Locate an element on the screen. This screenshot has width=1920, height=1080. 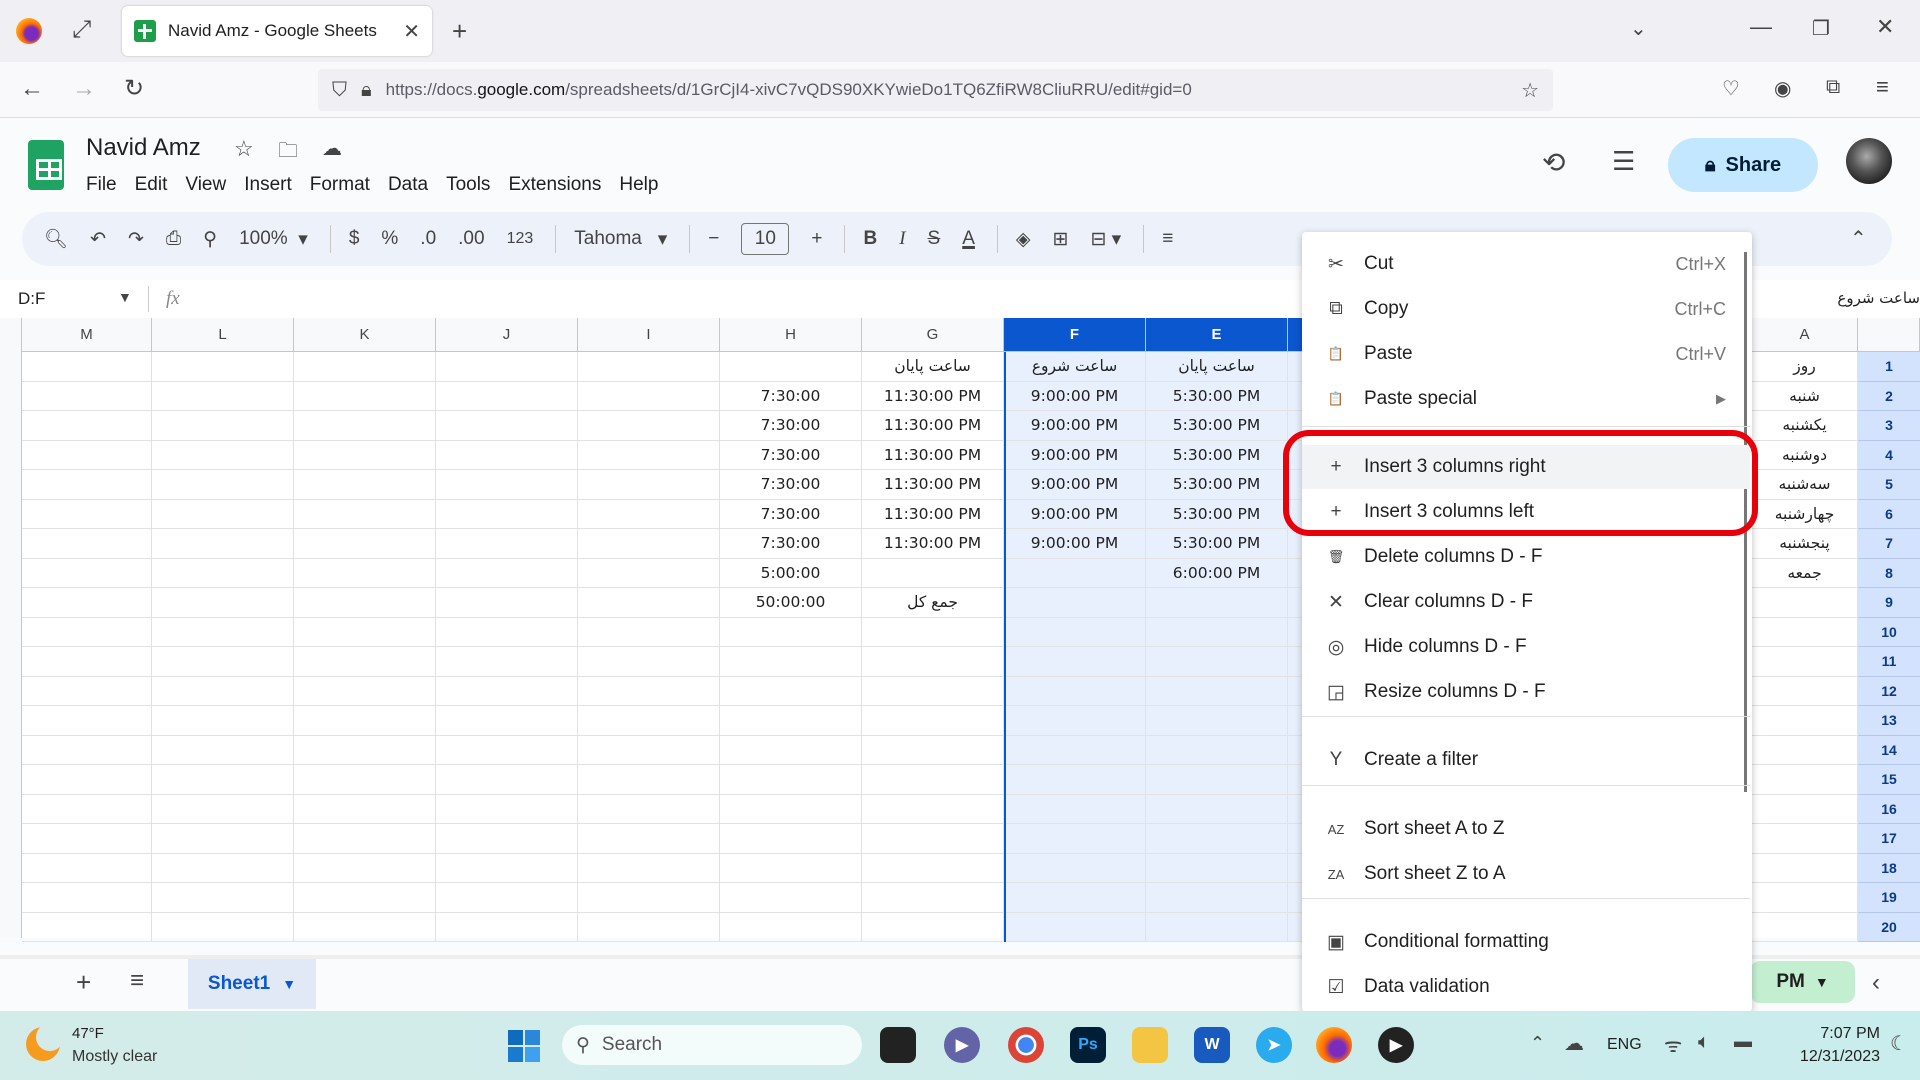
cell-k7 is located at coordinates (365, 544).